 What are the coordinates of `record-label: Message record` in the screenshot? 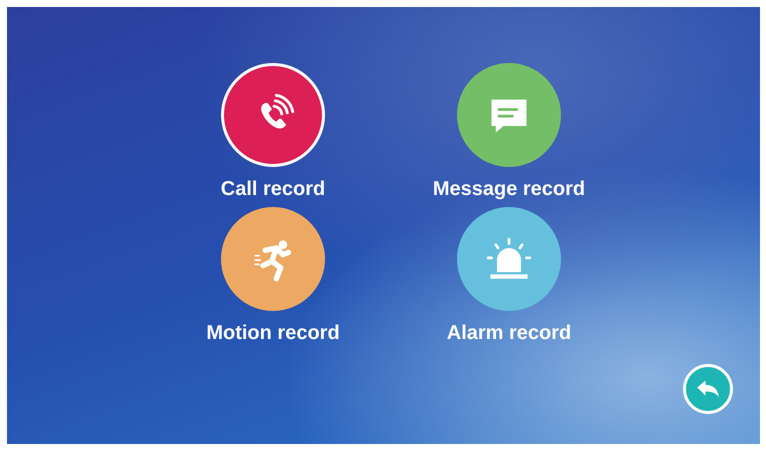 It's located at (509, 189).